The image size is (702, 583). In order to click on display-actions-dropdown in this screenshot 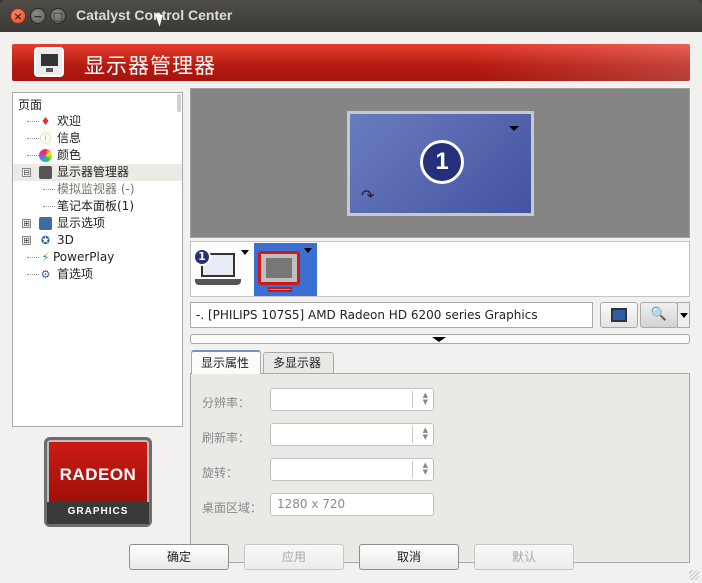, I will do `click(683, 315)`.